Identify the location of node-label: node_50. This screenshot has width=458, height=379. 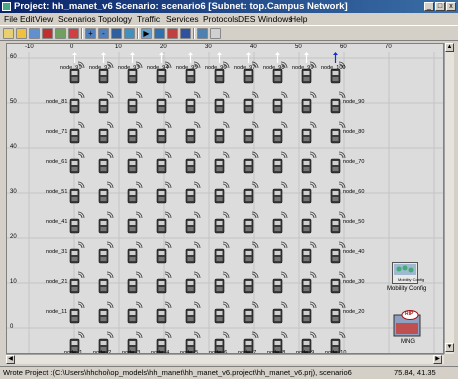
(354, 222).